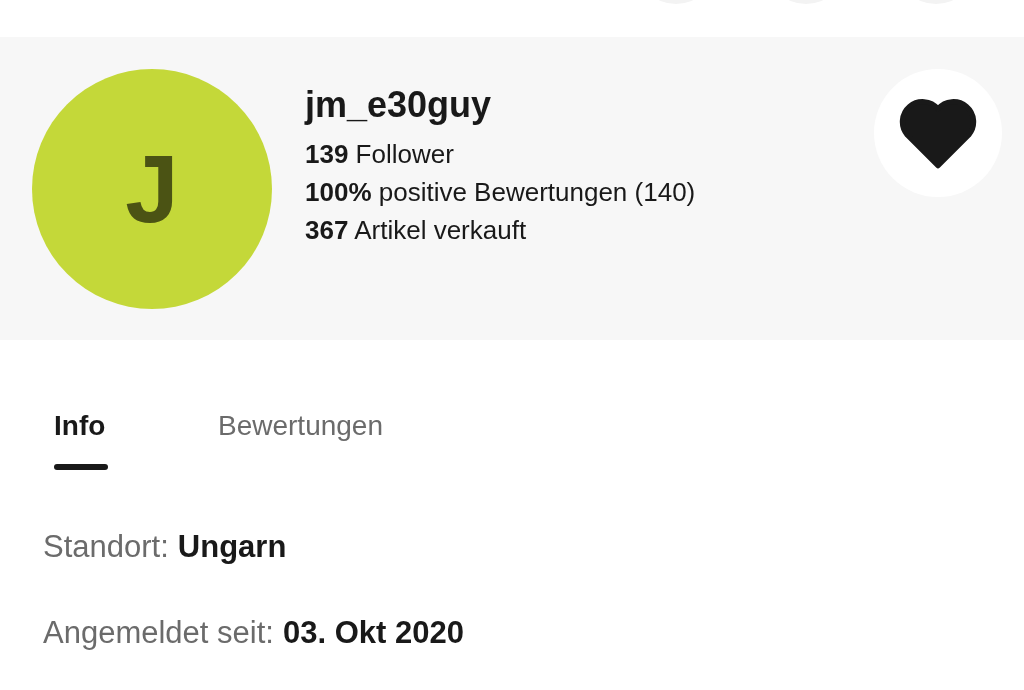 Image resolution: width=1024 pixels, height=690 pixels. What do you see at coordinates (232, 547) in the screenshot?
I see `info-value: Ungarn` at bounding box center [232, 547].